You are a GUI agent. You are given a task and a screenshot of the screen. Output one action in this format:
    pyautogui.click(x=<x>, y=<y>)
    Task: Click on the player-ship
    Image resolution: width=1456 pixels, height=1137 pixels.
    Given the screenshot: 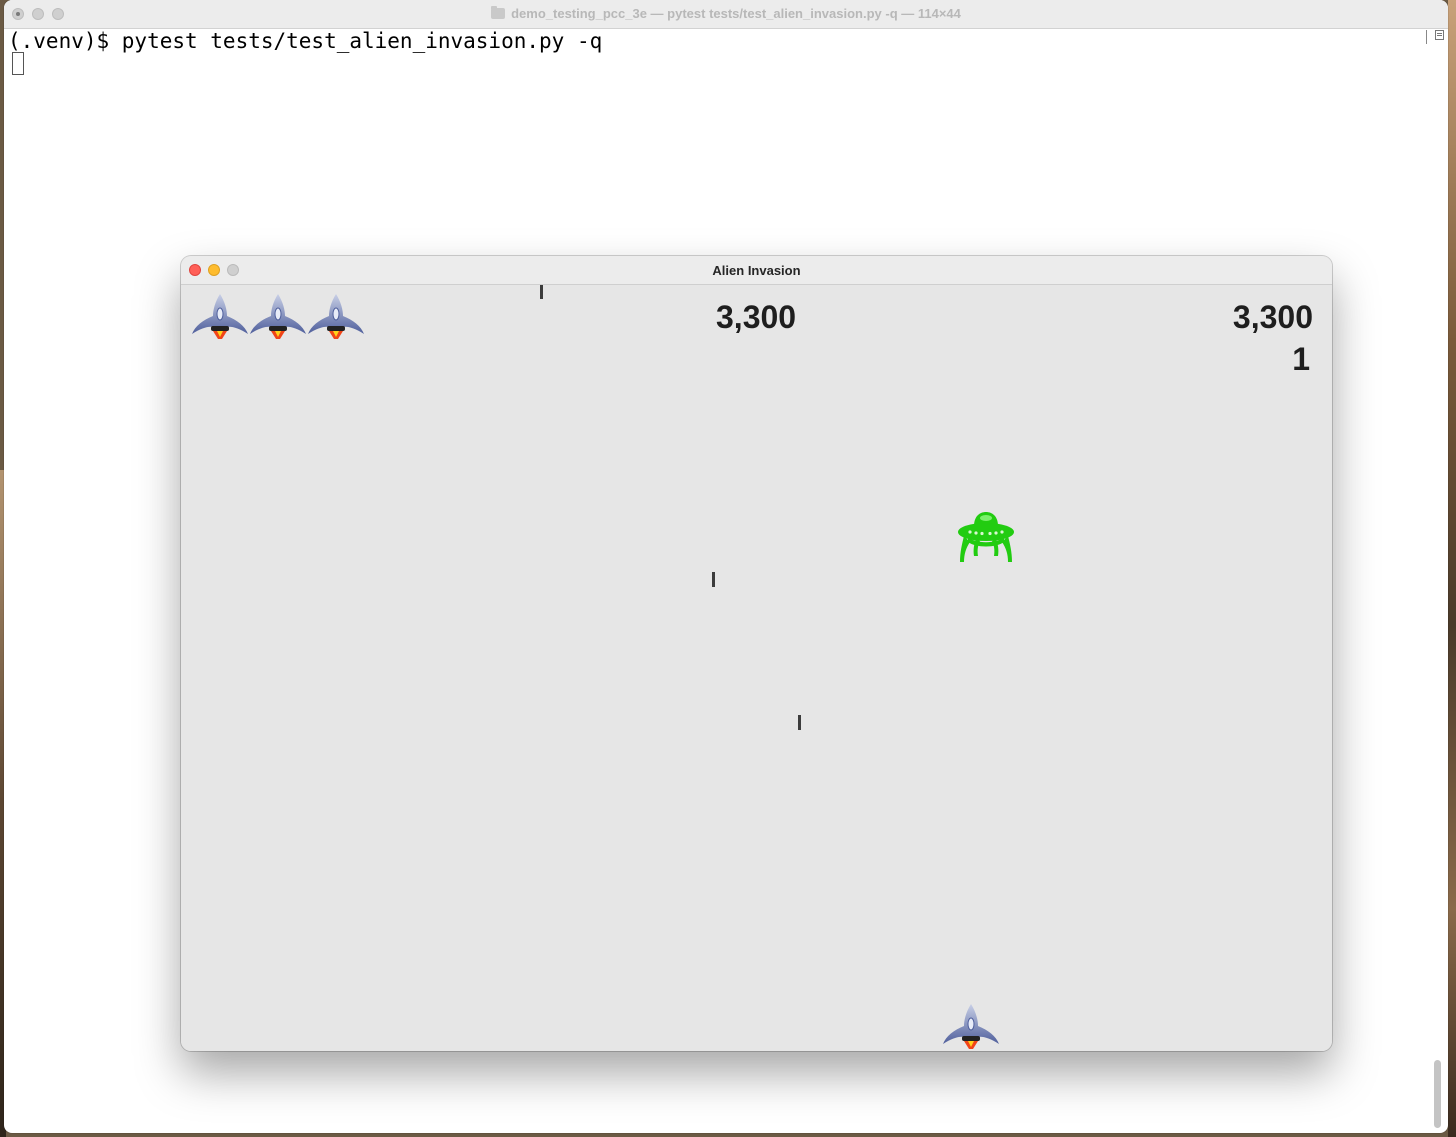 What is the action you would take?
    pyautogui.click(x=971, y=1026)
    